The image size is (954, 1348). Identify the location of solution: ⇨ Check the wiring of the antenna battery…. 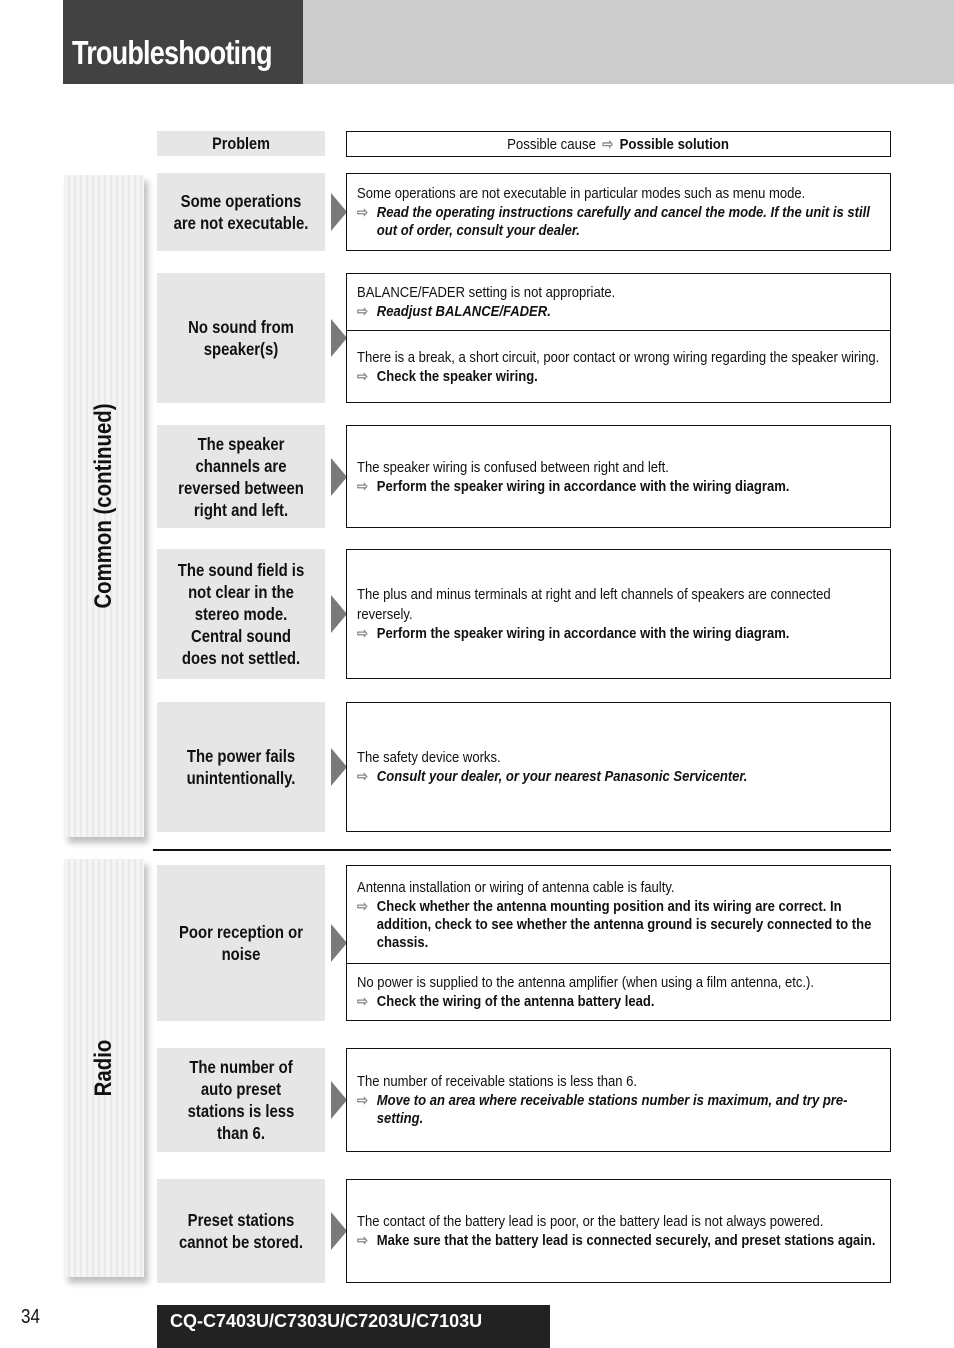
(618, 1002).